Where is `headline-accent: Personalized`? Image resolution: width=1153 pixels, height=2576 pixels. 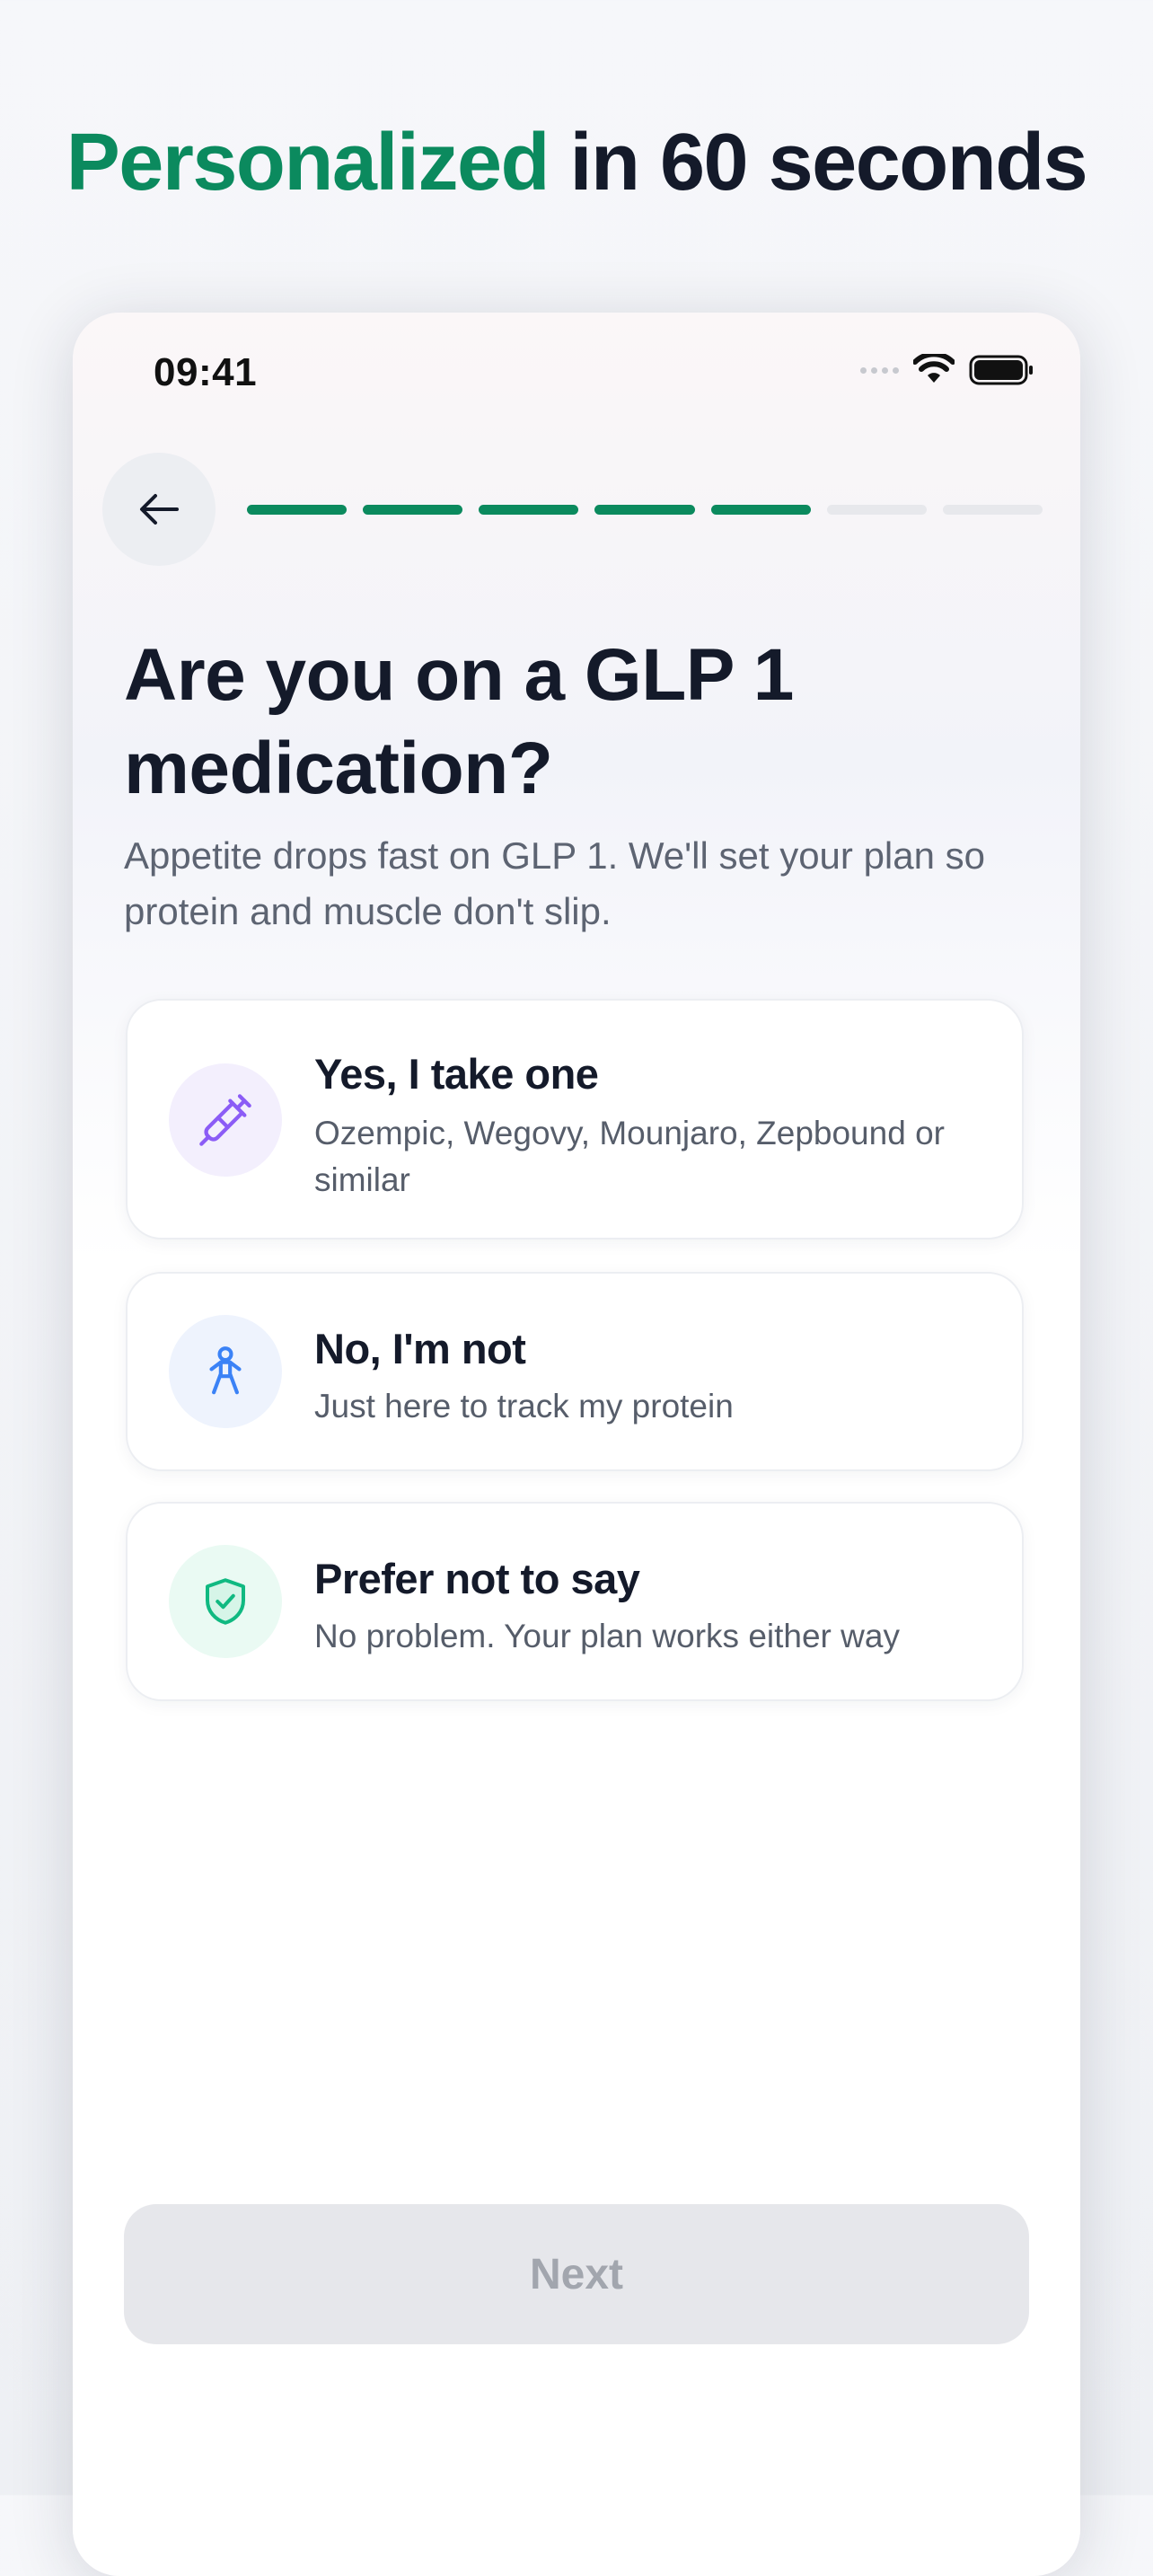
headline-accent: Personalized is located at coordinates (308, 162).